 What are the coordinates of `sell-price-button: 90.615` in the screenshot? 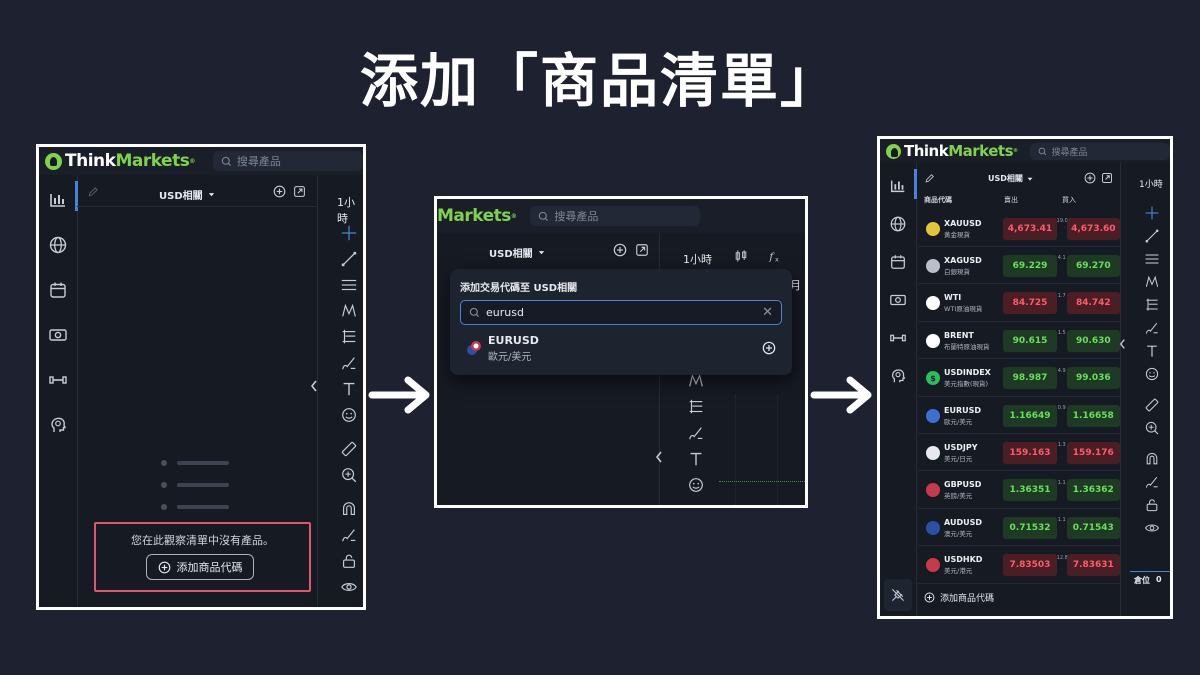 It's located at (1030, 340).